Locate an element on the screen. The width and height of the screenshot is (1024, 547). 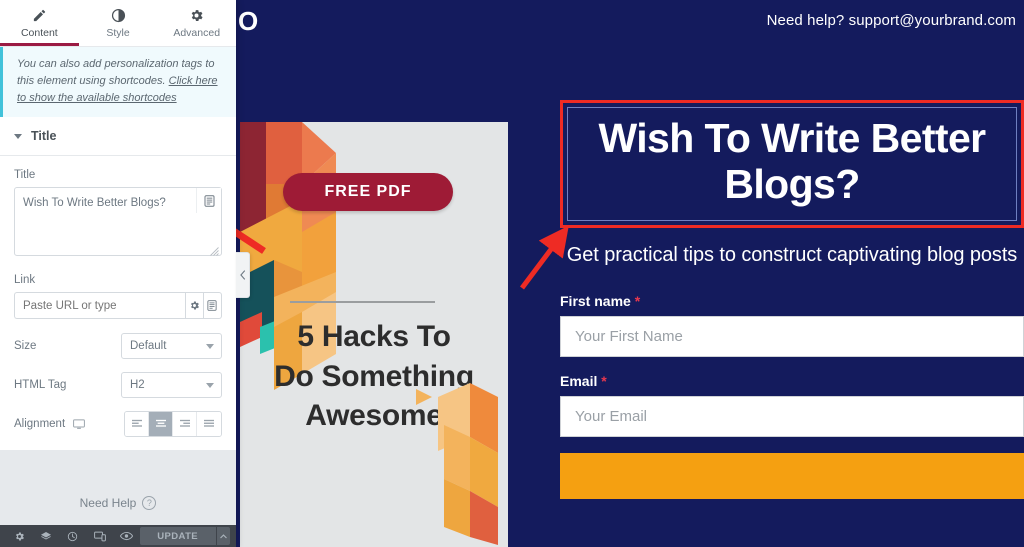
tab-content-label: Content is located at coordinates (39, 33).